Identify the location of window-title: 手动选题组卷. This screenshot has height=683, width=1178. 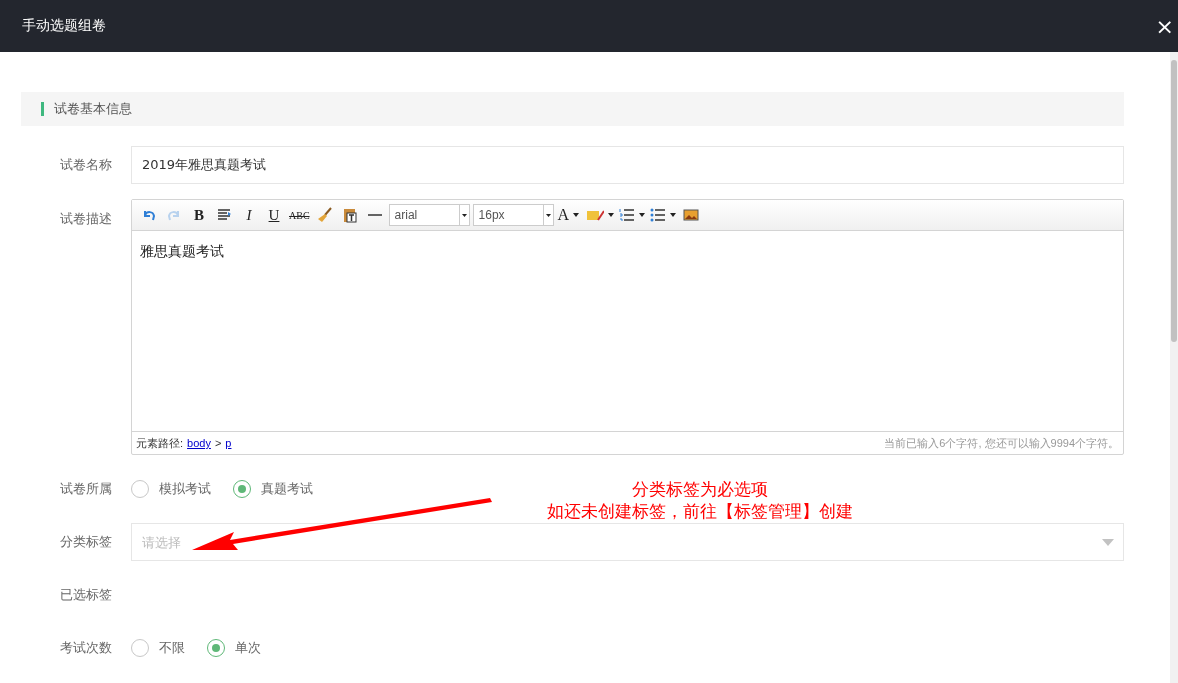
(64, 26).